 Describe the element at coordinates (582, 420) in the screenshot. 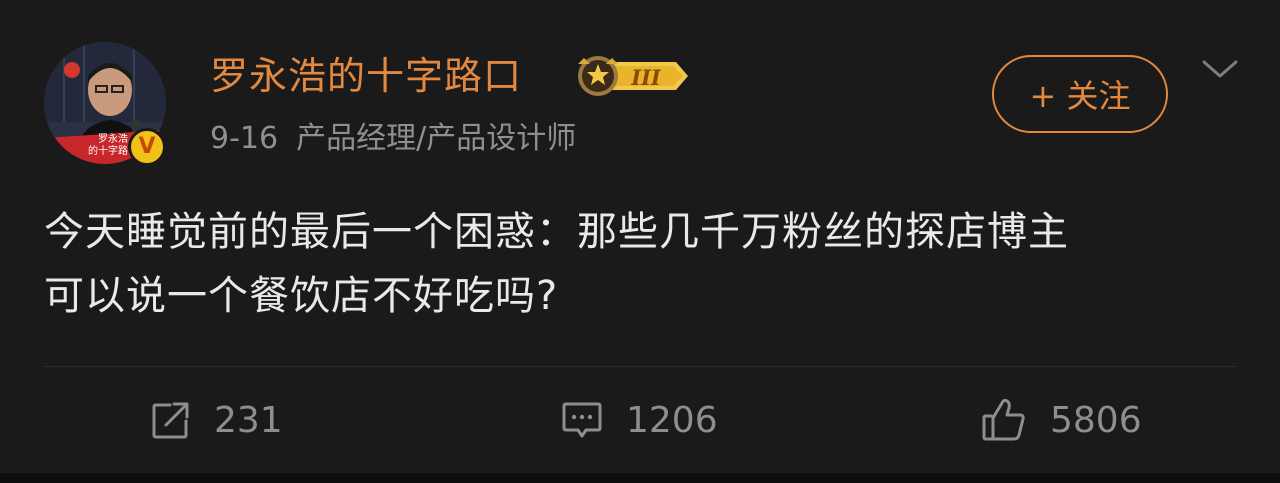

I see `comment-icon` at that location.